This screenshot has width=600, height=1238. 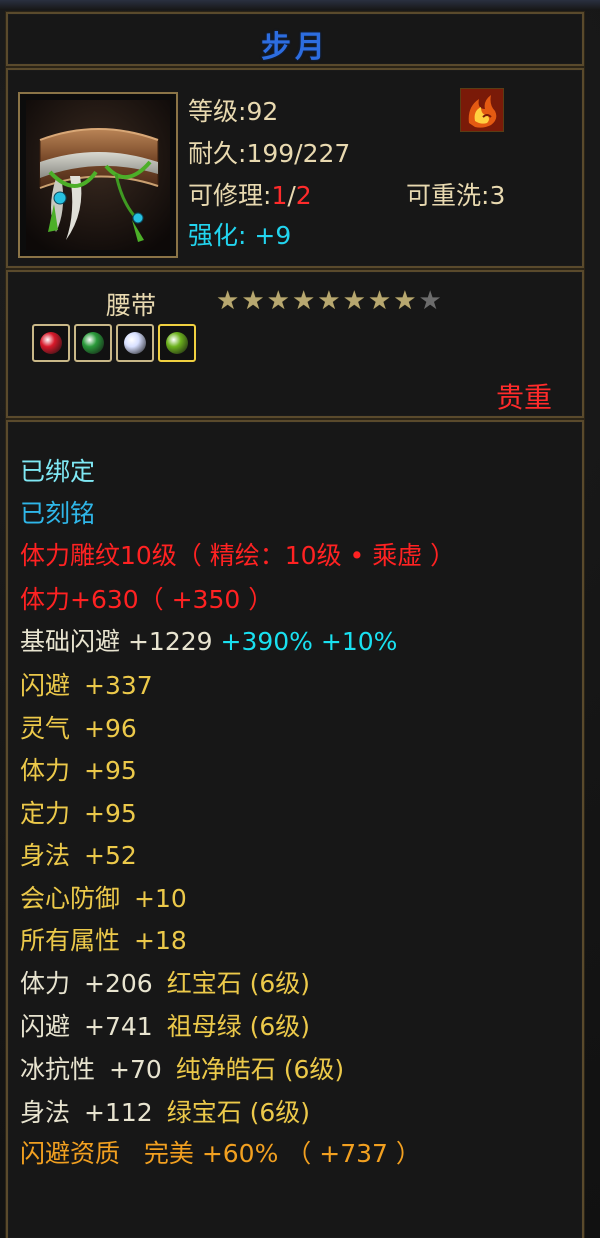 What do you see at coordinates (165, 1111) in the screenshot?
I see `gem-attribute-row: 身法 +112 绿宝石 (6级)` at bounding box center [165, 1111].